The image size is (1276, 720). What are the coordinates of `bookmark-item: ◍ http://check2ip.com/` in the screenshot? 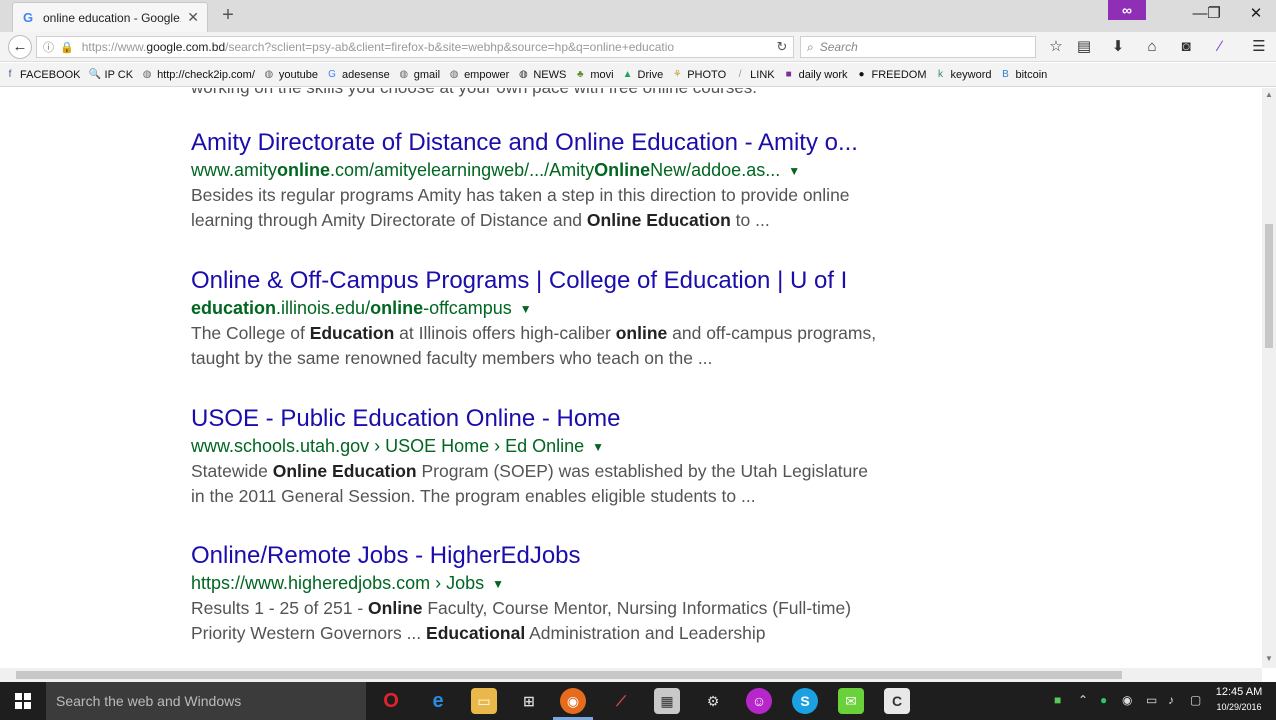 It's located at (198, 75).